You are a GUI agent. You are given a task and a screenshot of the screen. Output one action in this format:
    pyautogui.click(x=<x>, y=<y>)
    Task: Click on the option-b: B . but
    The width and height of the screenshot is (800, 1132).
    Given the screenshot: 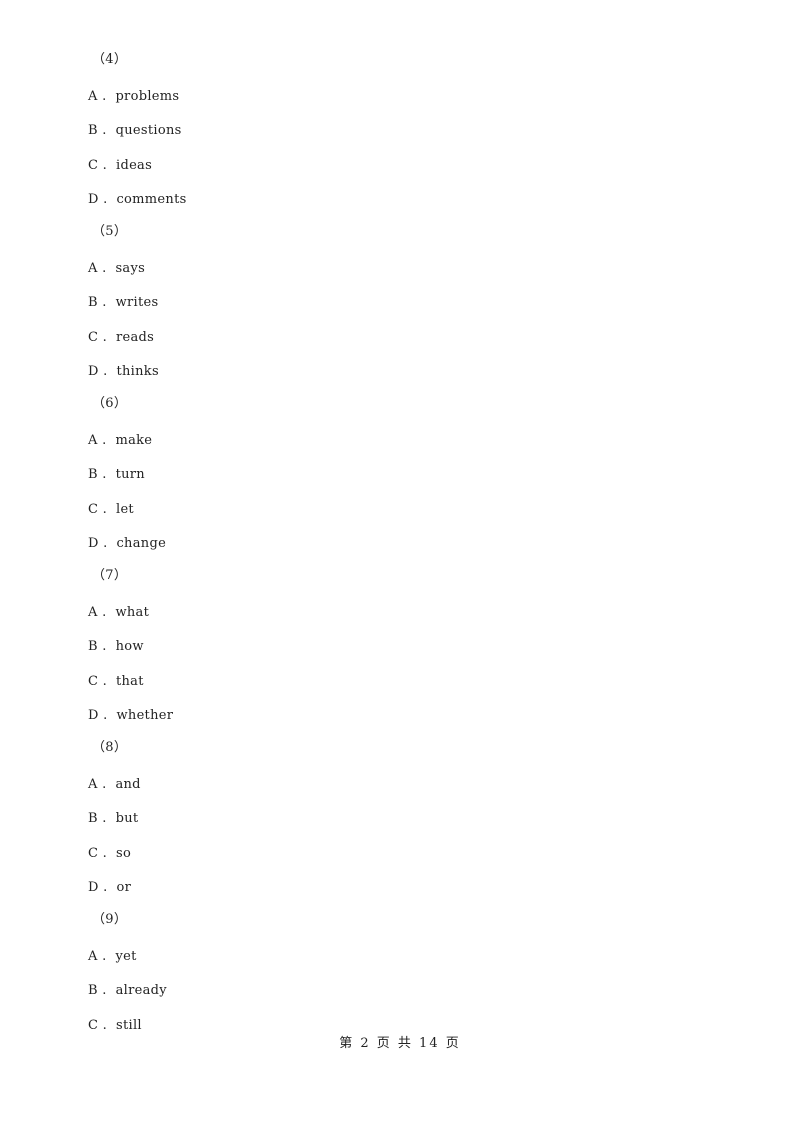 What is the action you would take?
    pyautogui.click(x=113, y=819)
    